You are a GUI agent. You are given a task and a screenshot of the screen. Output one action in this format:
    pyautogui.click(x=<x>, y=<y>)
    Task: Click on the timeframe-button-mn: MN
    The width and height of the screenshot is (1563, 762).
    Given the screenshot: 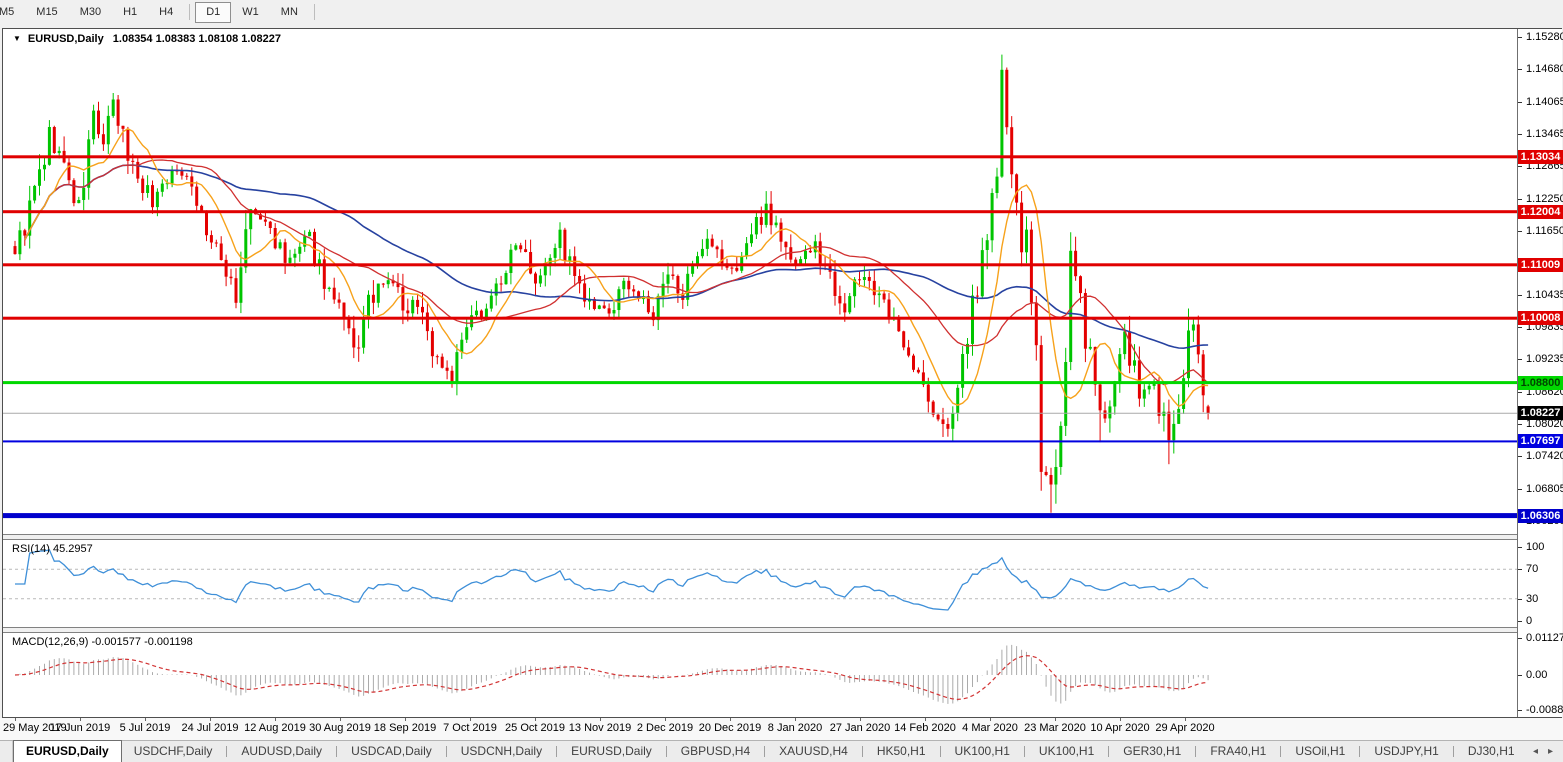 What is the action you would take?
    pyautogui.click(x=289, y=12)
    